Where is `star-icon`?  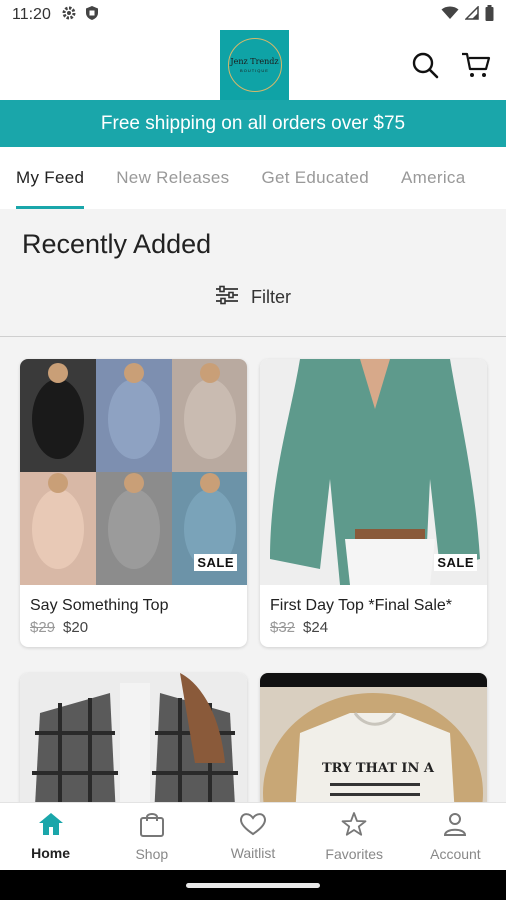
star-icon is located at coordinates (354, 826).